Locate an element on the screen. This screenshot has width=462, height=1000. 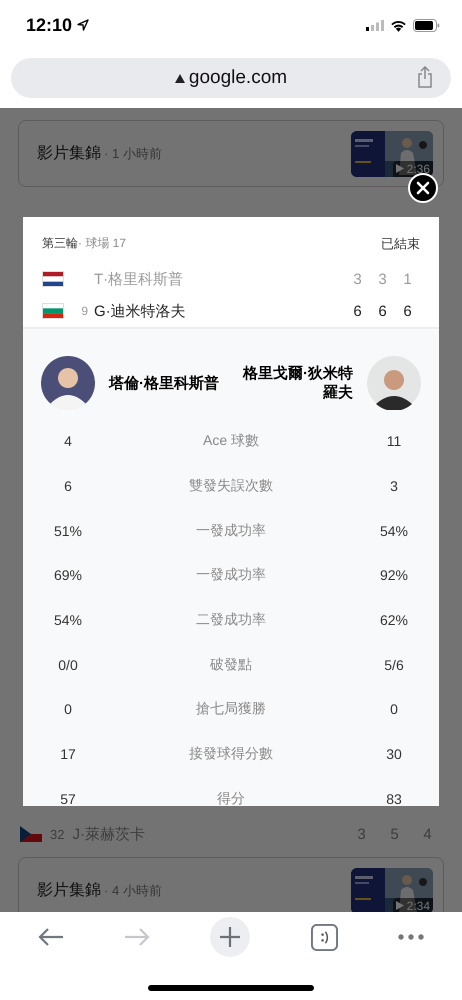
stat-label: 二發成功率 is located at coordinates (231, 620).